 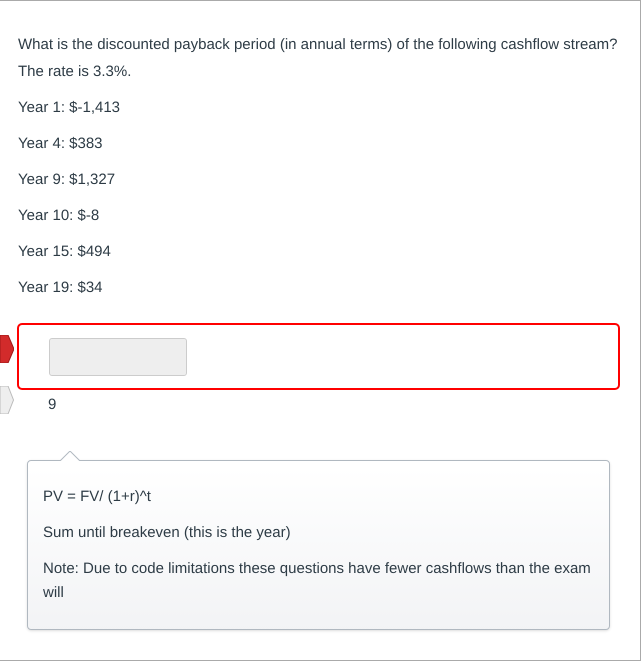 I want to click on cashflow-item: Year 10: $-8, so click(x=59, y=216).